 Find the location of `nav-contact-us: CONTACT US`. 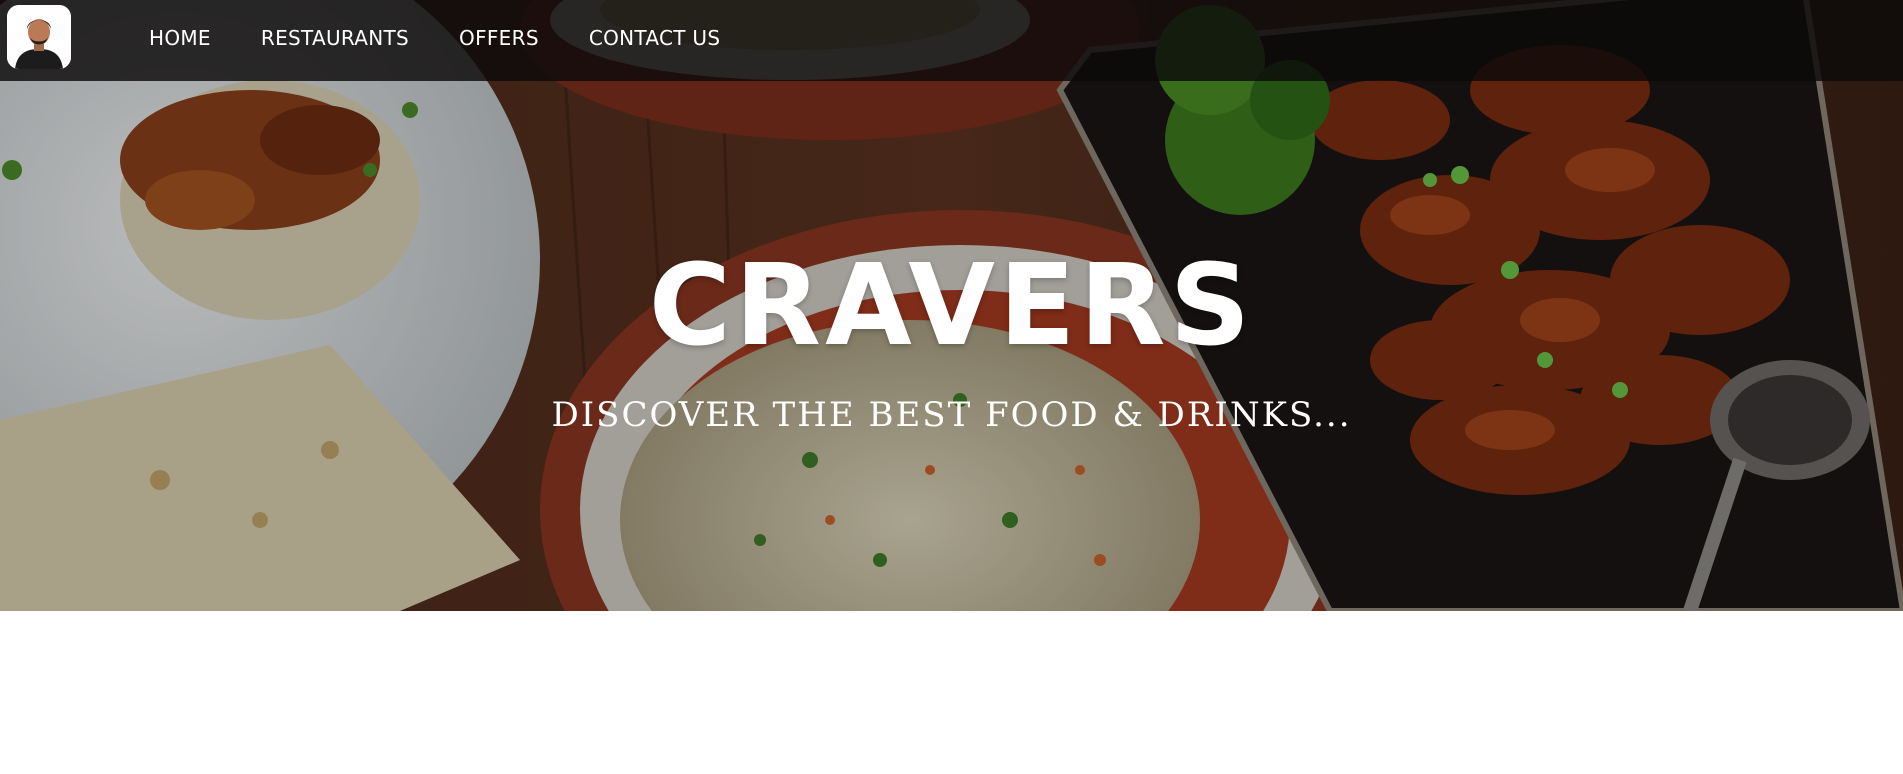

nav-contact-us: CONTACT US is located at coordinates (655, 38).